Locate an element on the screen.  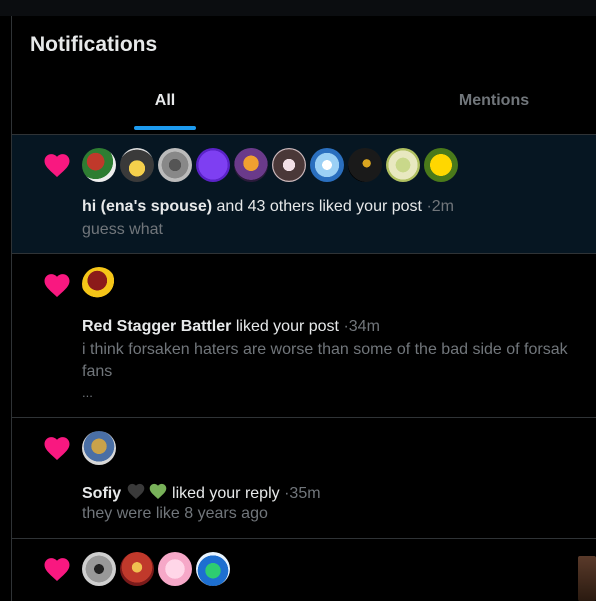
post-snippet: they were like 8 years ago is located at coordinates (175, 513).